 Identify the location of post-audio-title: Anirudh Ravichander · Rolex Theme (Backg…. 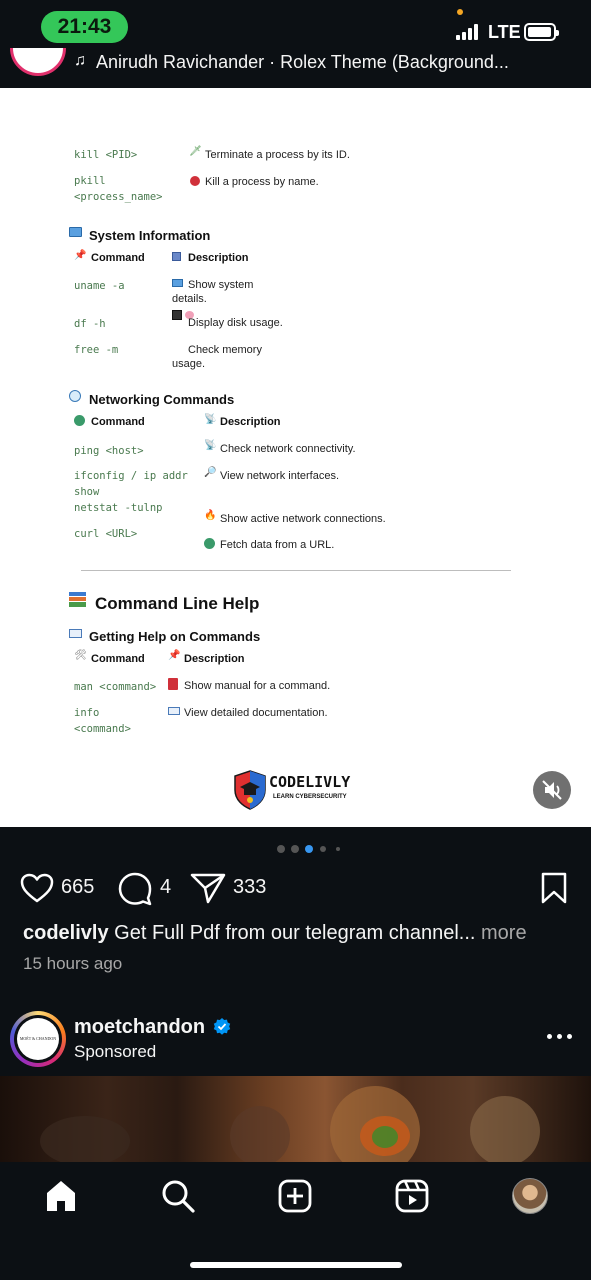
(302, 62).